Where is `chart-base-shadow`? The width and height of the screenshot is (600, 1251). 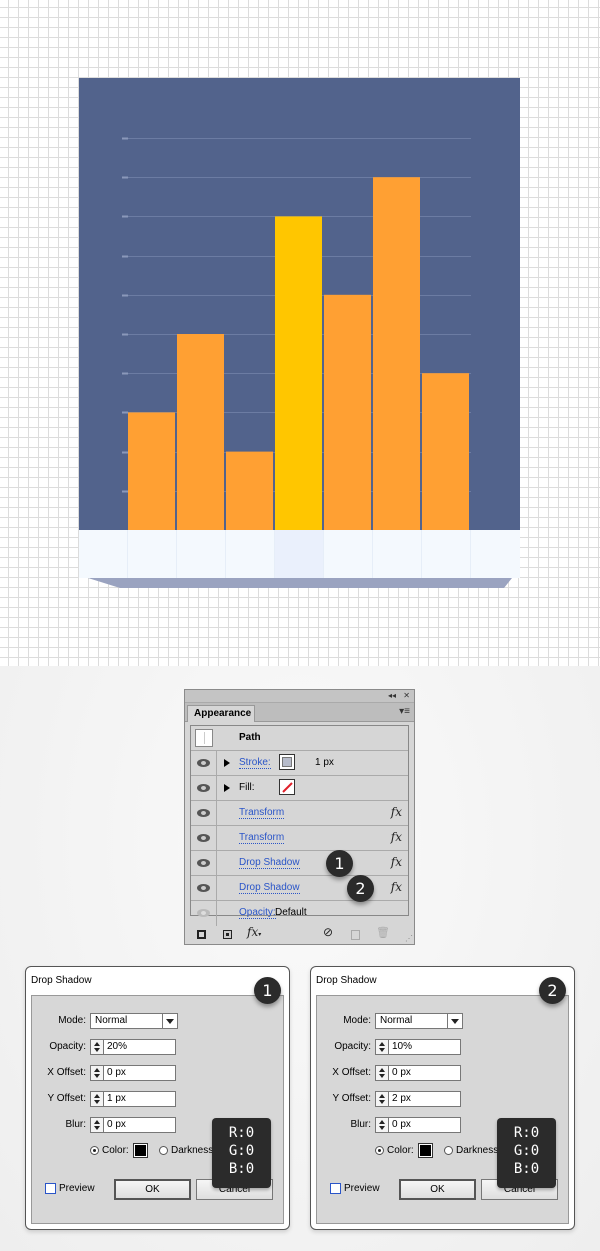
chart-base-shadow is located at coordinates (300, 583).